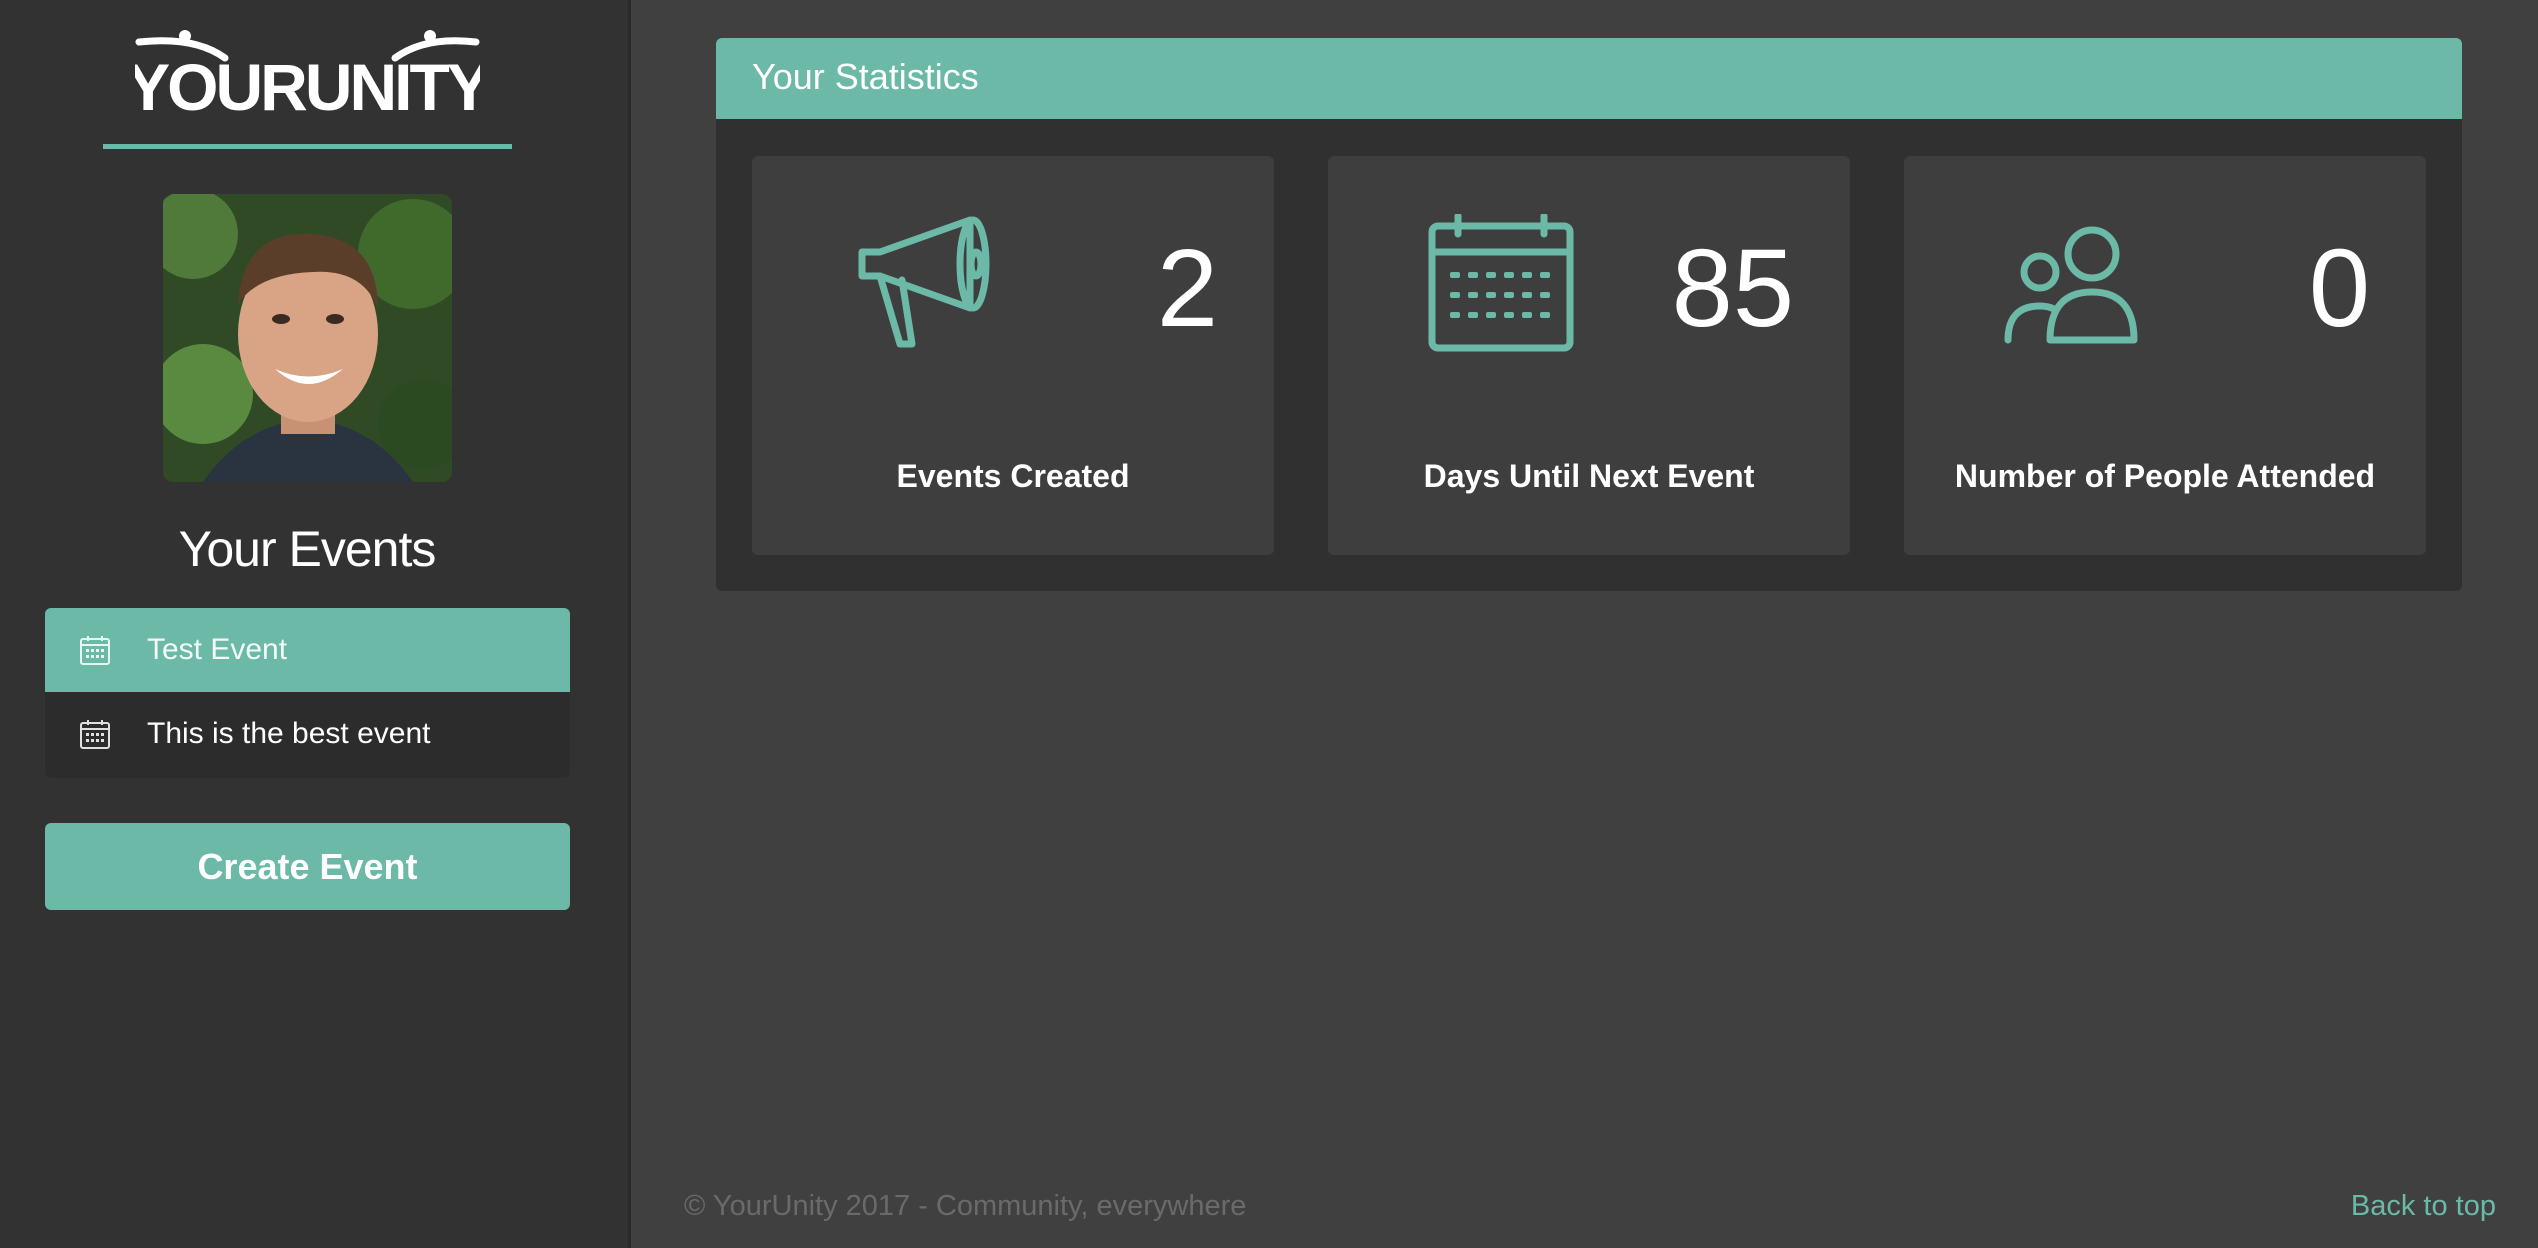 The image size is (2538, 1248). I want to click on stat-caption: Number of People Attended, so click(2165, 476).